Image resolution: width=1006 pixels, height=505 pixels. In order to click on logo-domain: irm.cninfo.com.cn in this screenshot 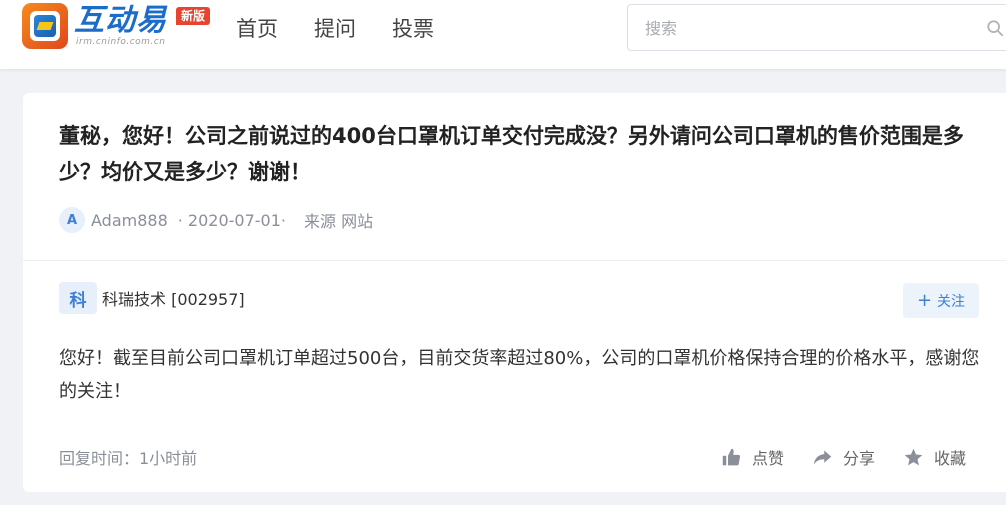, I will do `click(121, 42)`.